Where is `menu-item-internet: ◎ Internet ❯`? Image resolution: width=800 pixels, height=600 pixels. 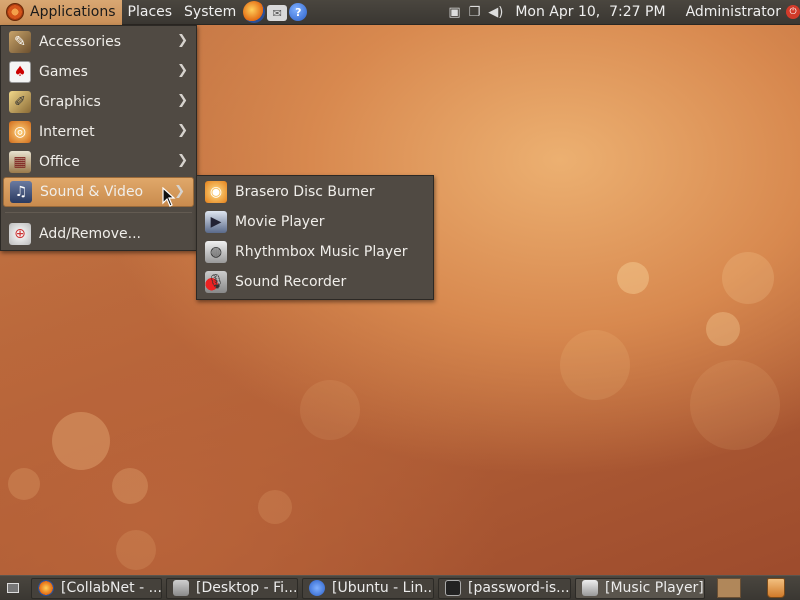 menu-item-internet: ◎ Internet ❯ is located at coordinates (98, 132).